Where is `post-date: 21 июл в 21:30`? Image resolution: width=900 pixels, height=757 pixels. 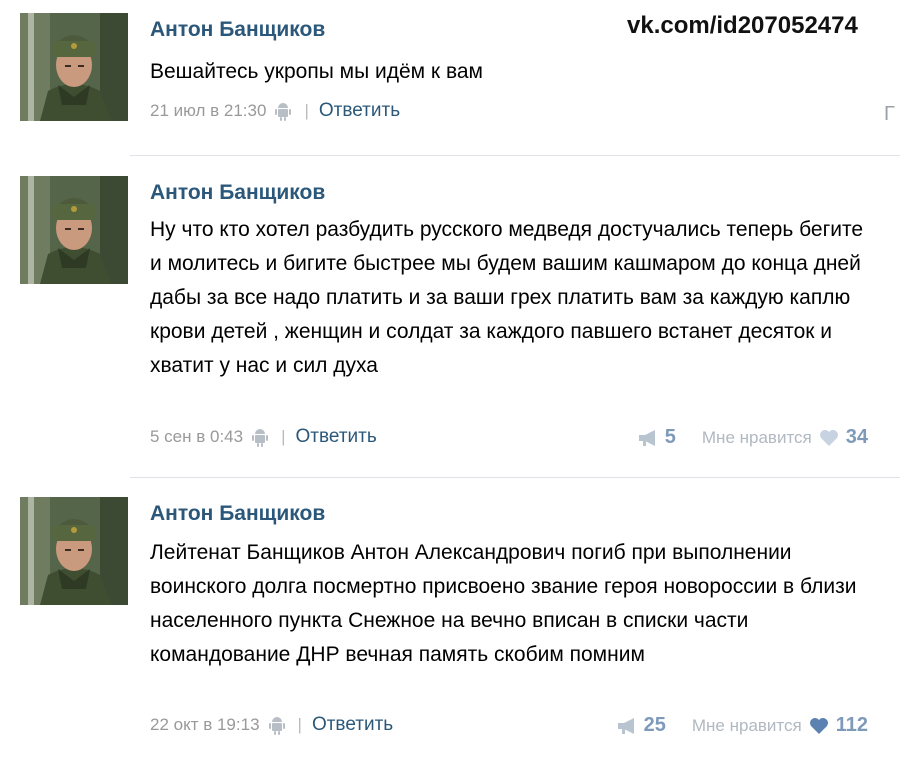
post-date: 21 июл в 21:30 is located at coordinates (208, 111).